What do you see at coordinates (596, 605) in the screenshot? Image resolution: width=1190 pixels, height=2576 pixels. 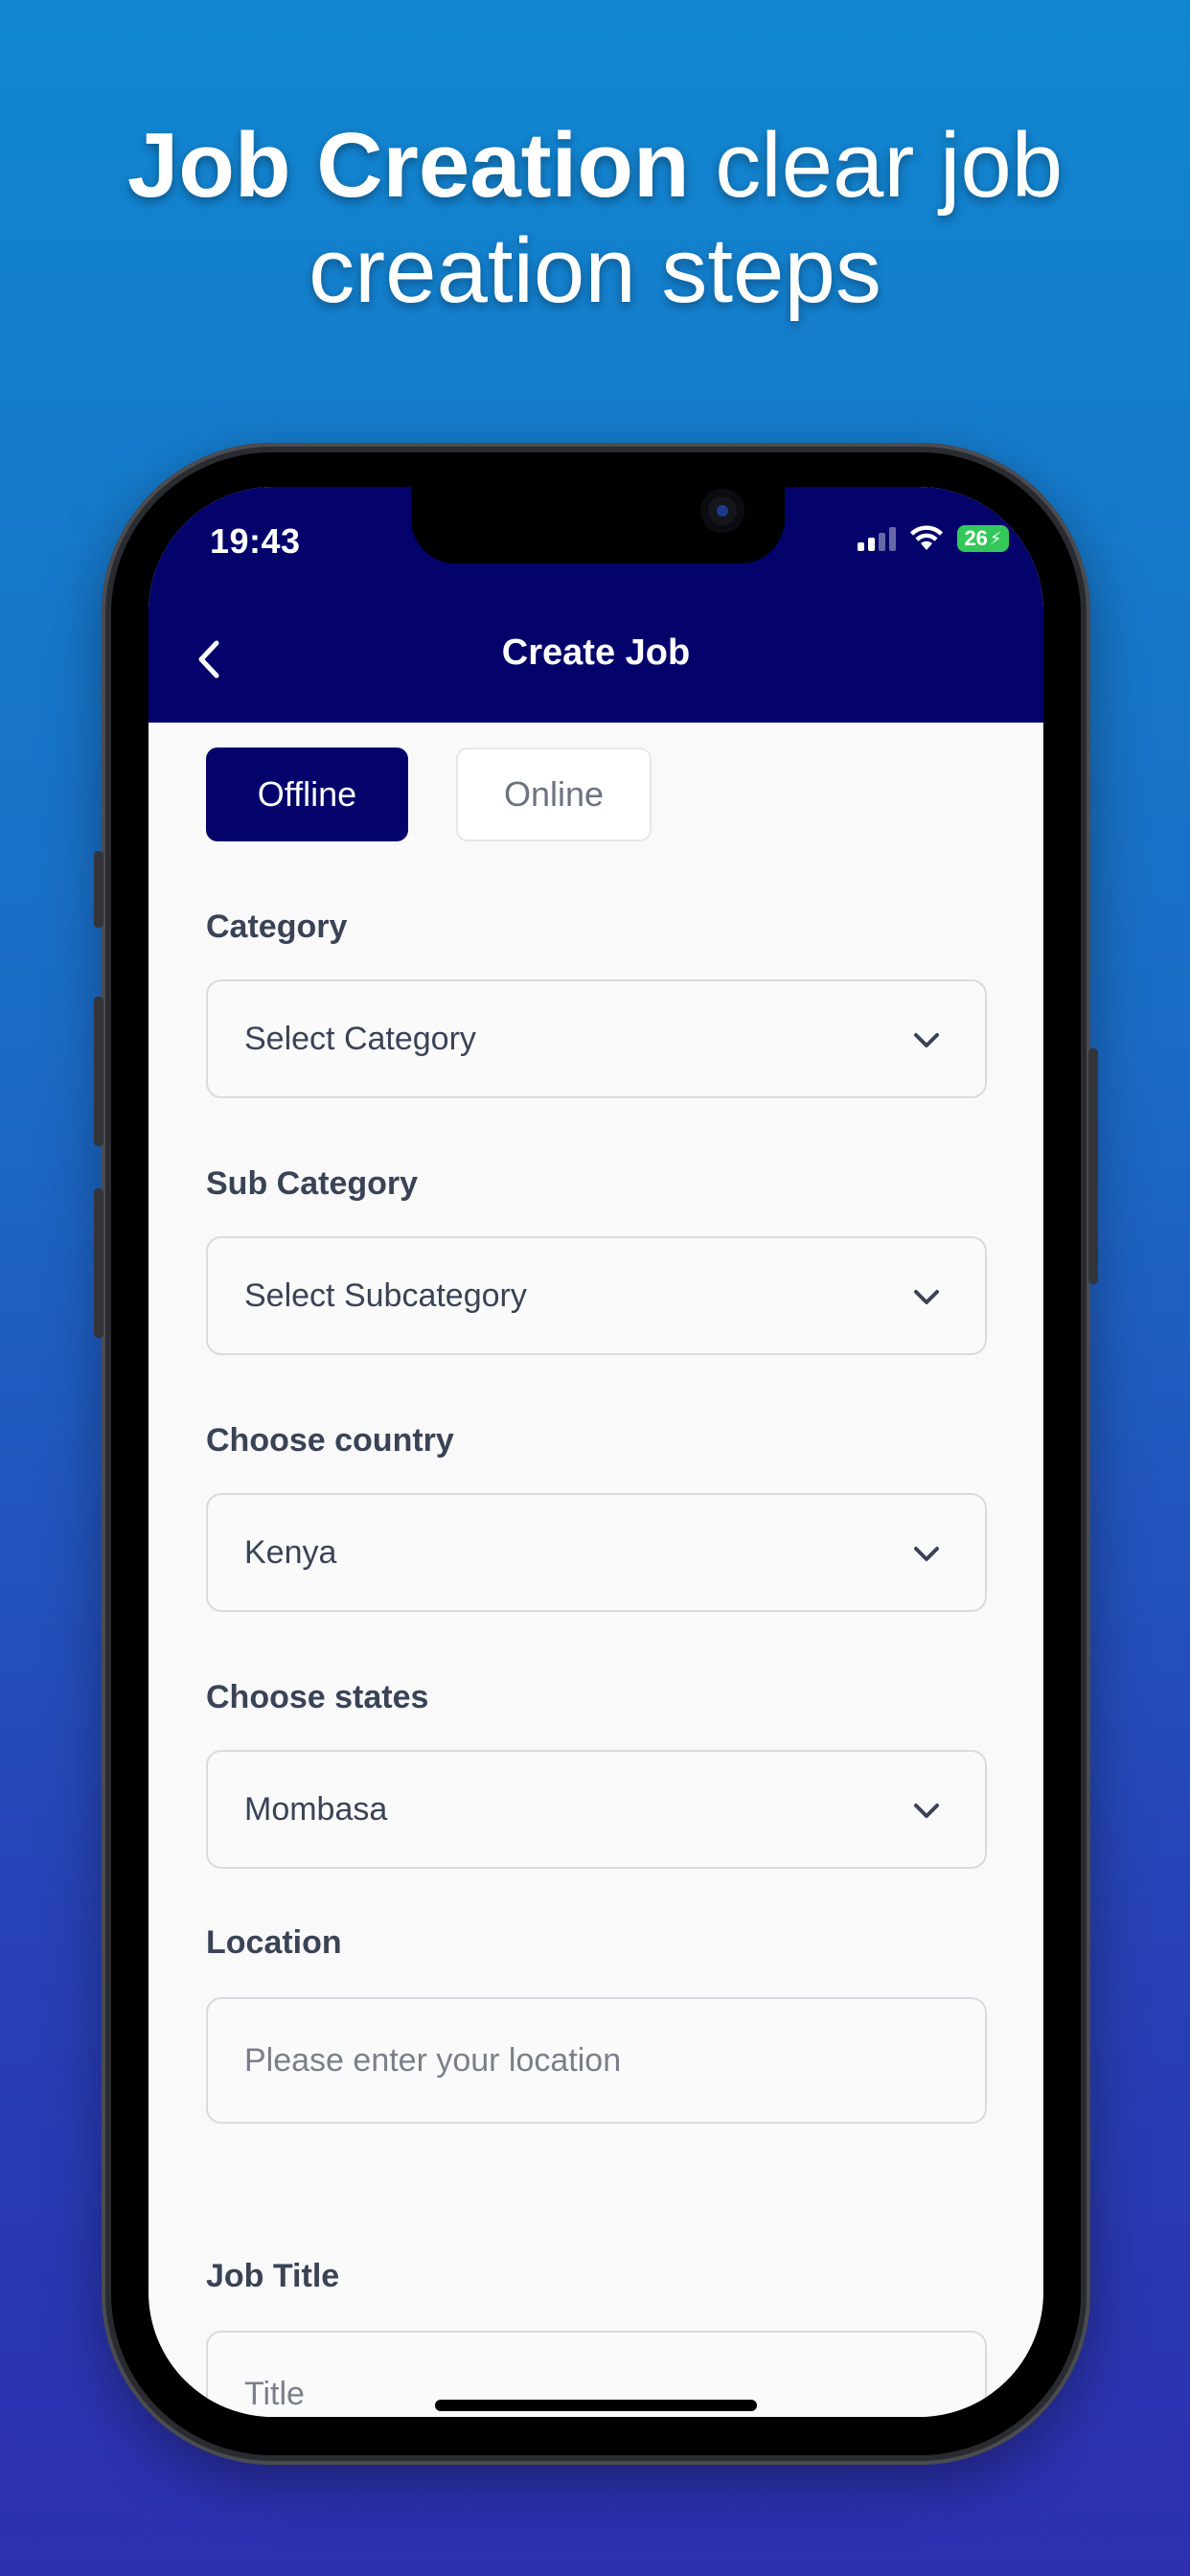 I see `app-header: 19:43 26 ⚡ Create Job` at bounding box center [596, 605].